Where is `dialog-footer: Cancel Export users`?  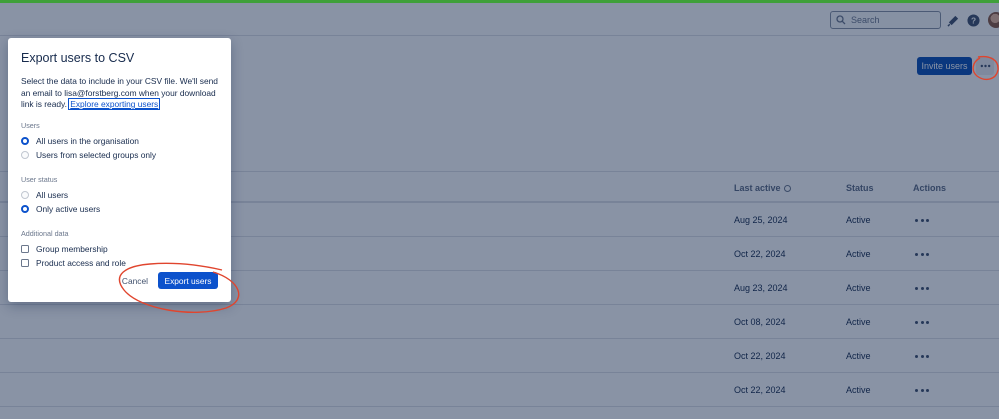 dialog-footer: Cancel Export users is located at coordinates (170, 280).